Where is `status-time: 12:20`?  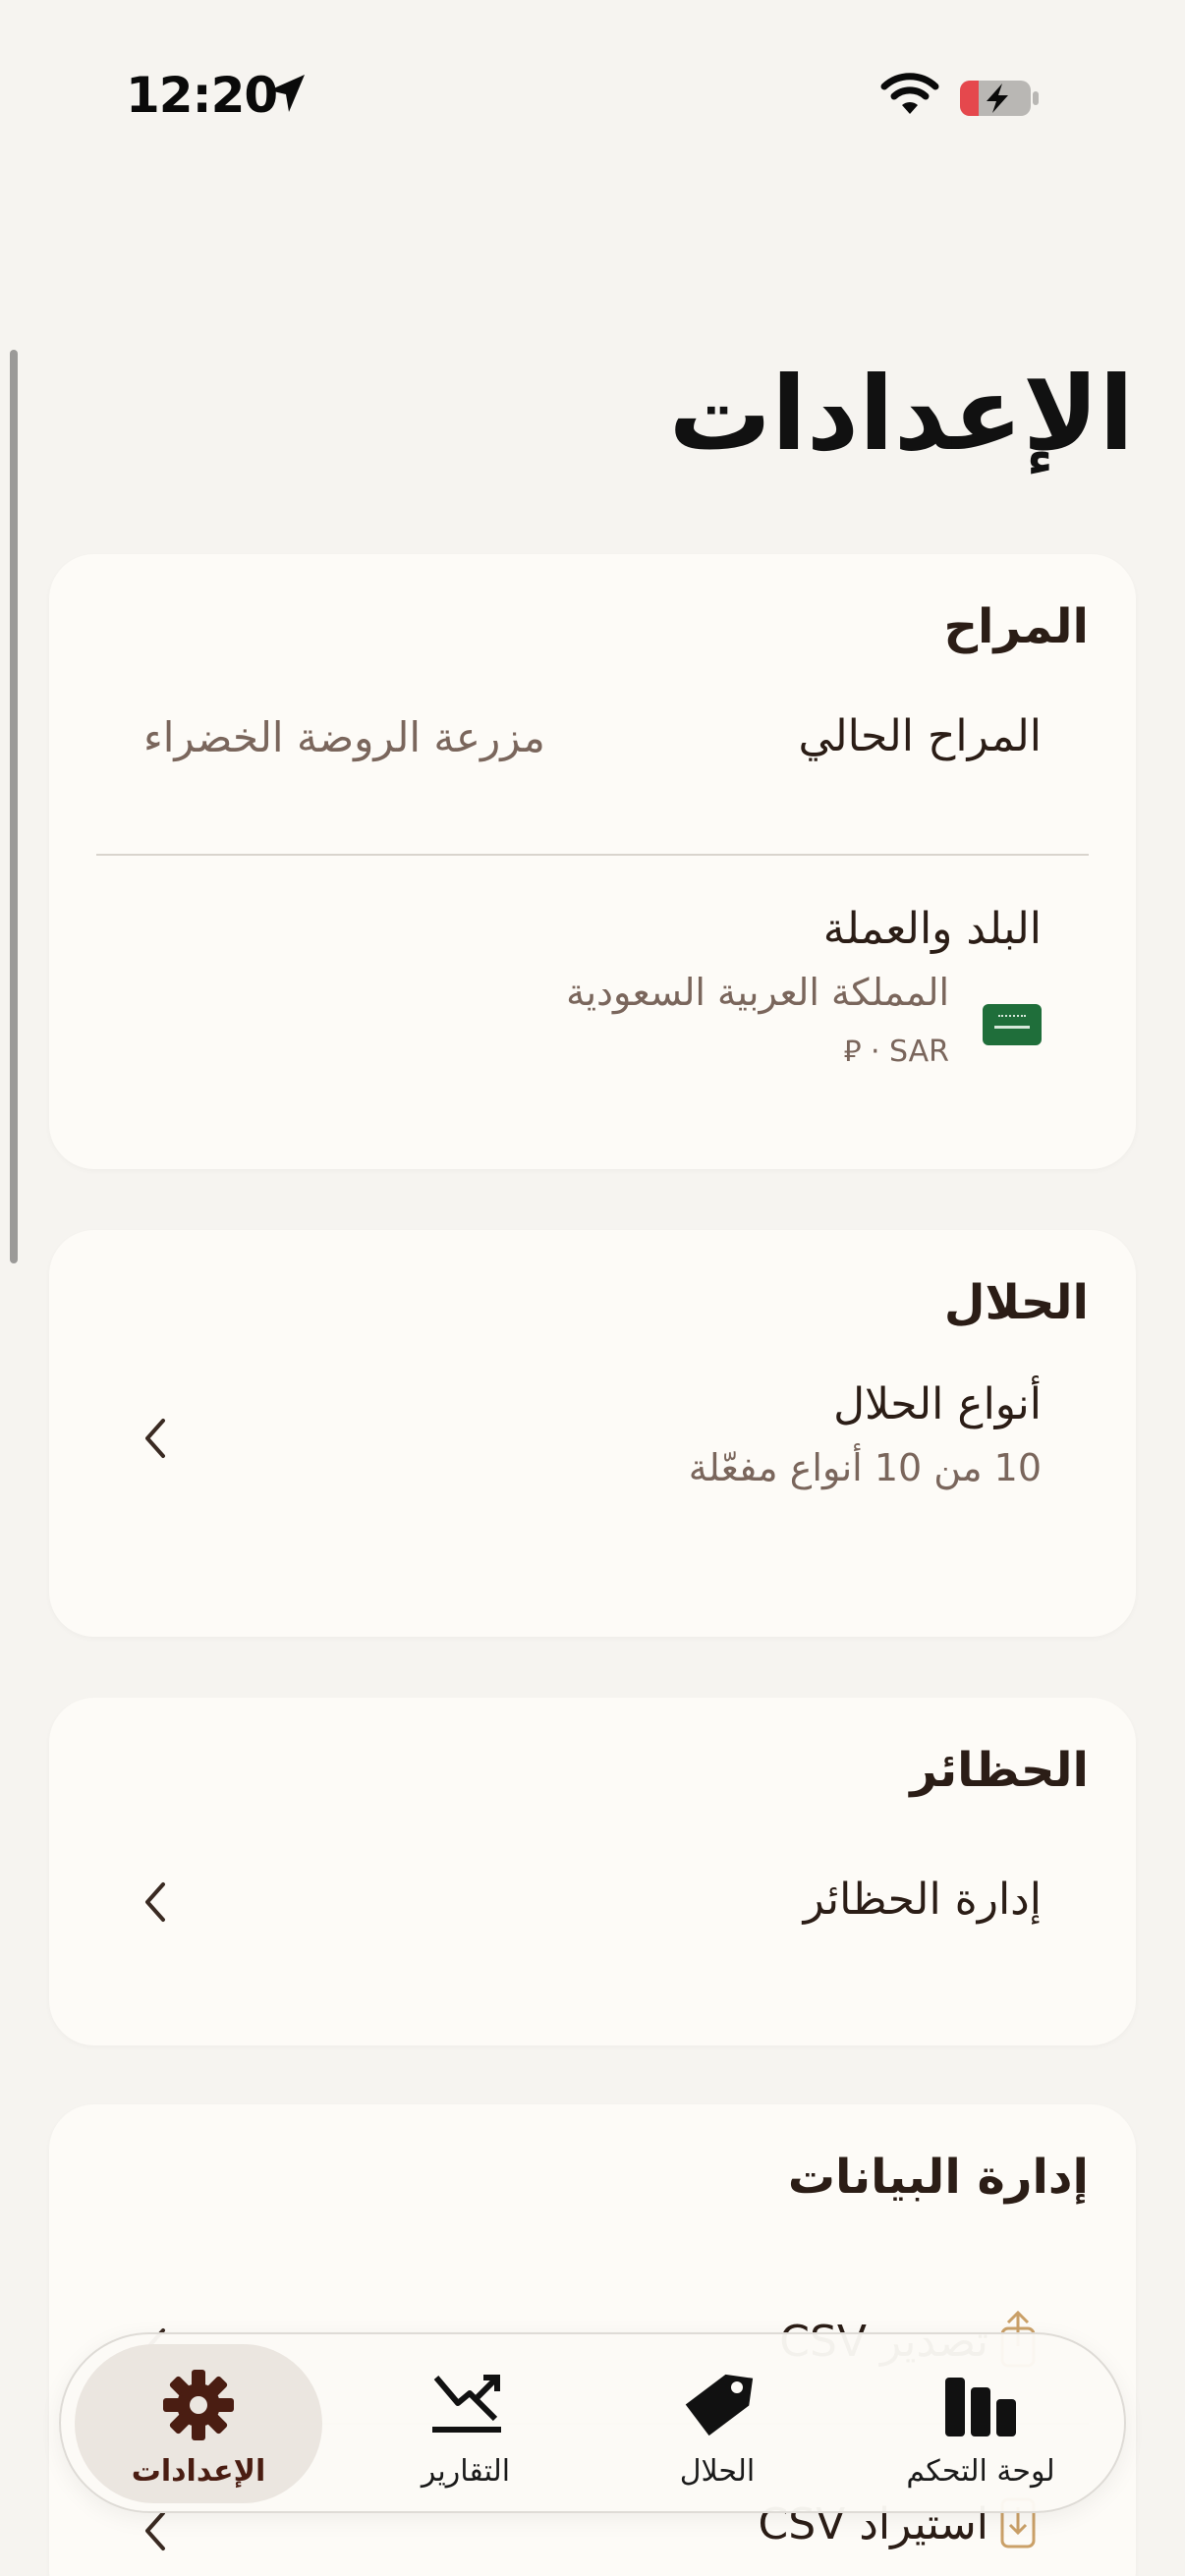
status-time: 12:20 is located at coordinates (202, 95).